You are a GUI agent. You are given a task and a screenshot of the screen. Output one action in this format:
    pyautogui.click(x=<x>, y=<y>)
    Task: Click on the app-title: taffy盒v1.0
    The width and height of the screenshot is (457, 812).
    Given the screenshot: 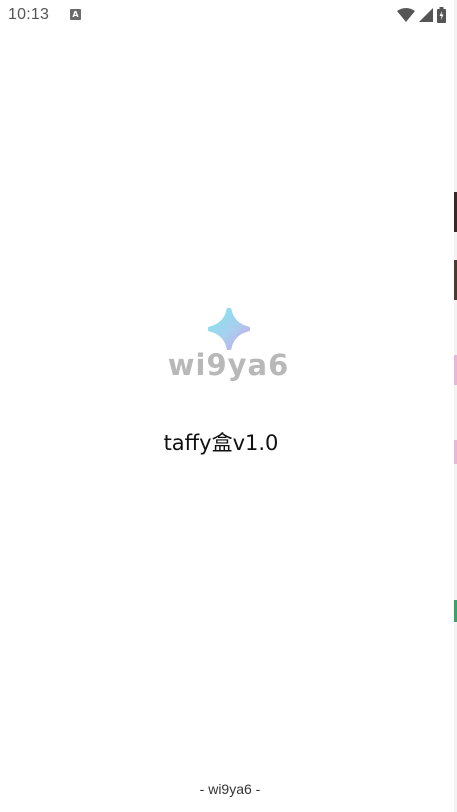 What is the action you would take?
    pyautogui.click(x=221, y=443)
    